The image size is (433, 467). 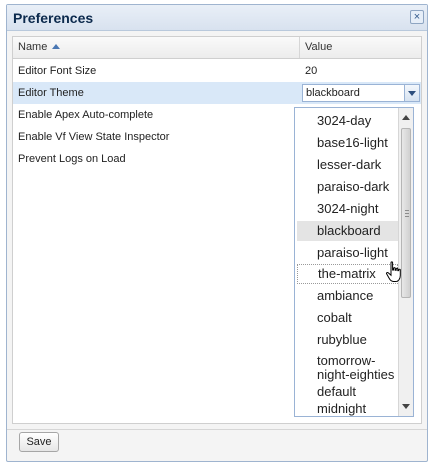 What do you see at coordinates (311, 71) in the screenshot?
I see `row-value: 20` at bounding box center [311, 71].